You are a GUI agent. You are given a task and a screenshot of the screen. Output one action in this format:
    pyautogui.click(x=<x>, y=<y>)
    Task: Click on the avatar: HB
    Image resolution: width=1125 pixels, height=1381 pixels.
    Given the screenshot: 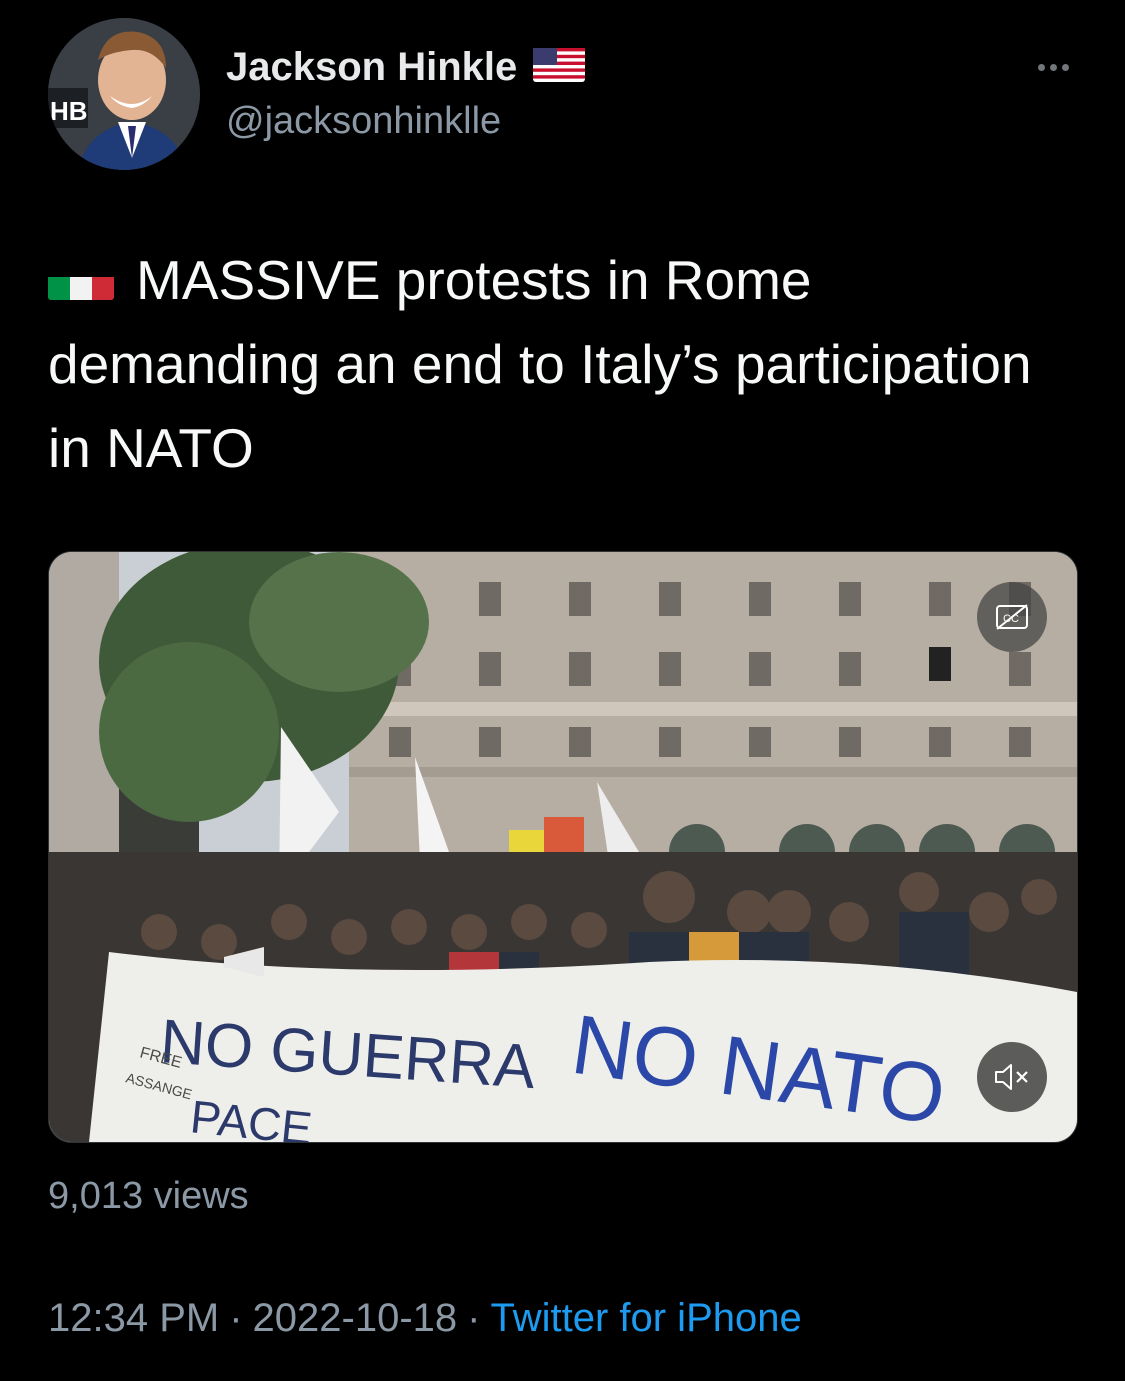 What is the action you would take?
    pyautogui.click(x=124, y=94)
    